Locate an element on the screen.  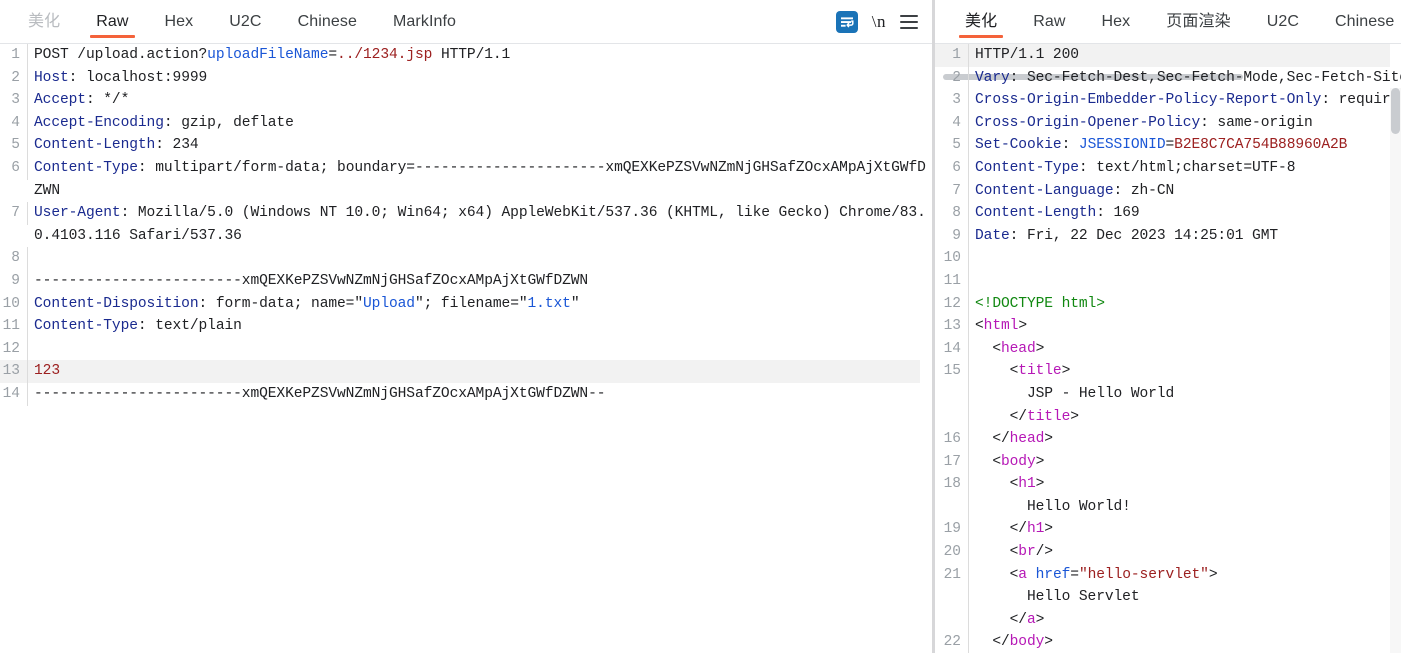
request-tab-markinfo: MarkInfo is located at coordinates (424, 22).